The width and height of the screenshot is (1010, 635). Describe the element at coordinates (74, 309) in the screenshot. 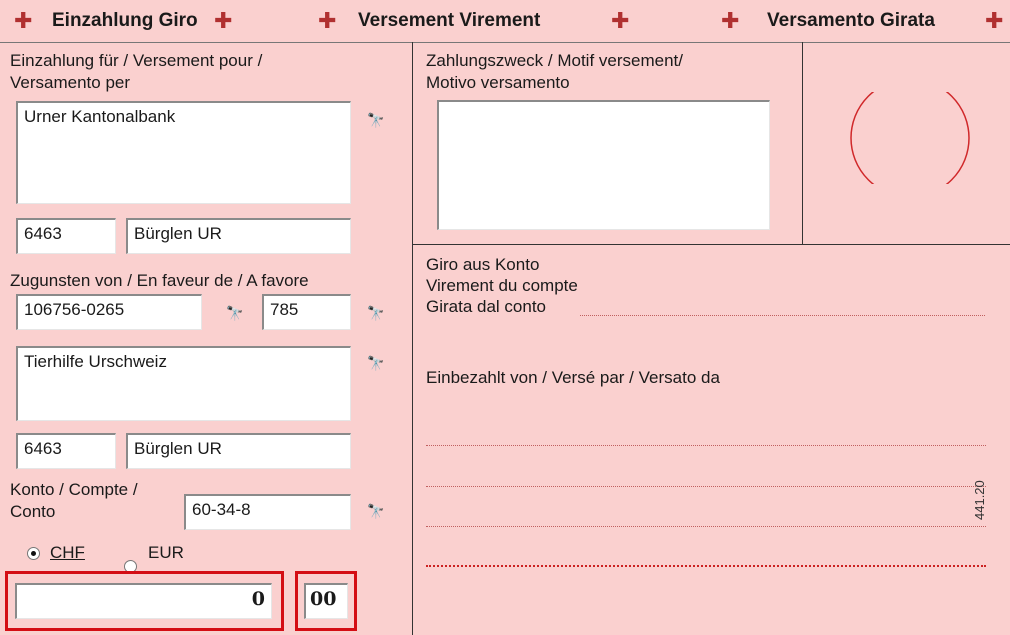

I see `account-number-value: 106756-0265` at that location.